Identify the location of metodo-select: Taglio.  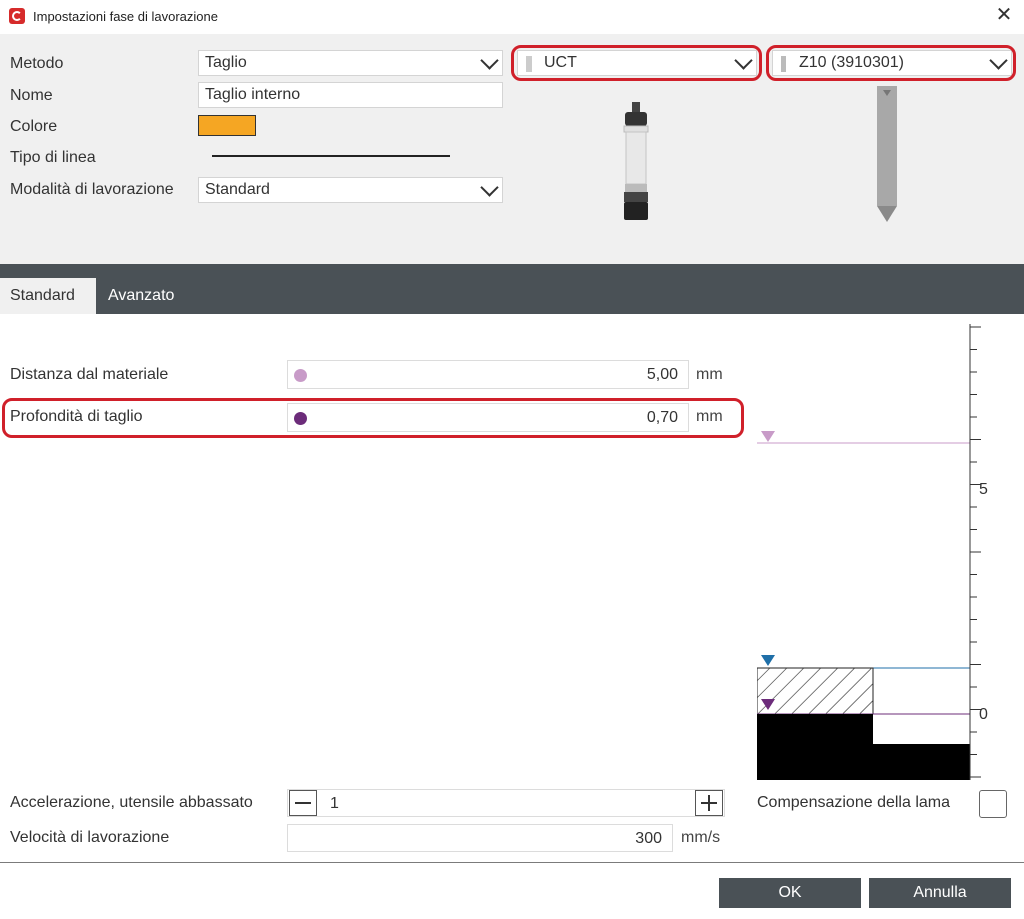
(350, 63).